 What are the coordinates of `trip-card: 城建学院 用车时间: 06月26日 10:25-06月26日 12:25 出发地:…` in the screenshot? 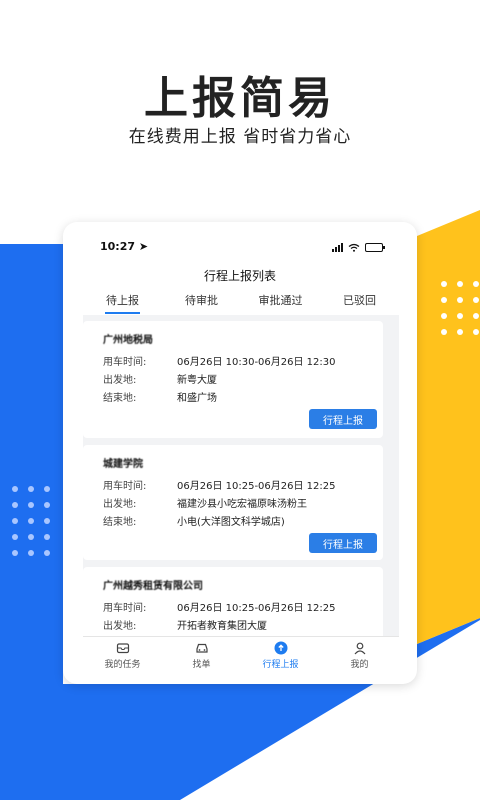 It's located at (233, 502).